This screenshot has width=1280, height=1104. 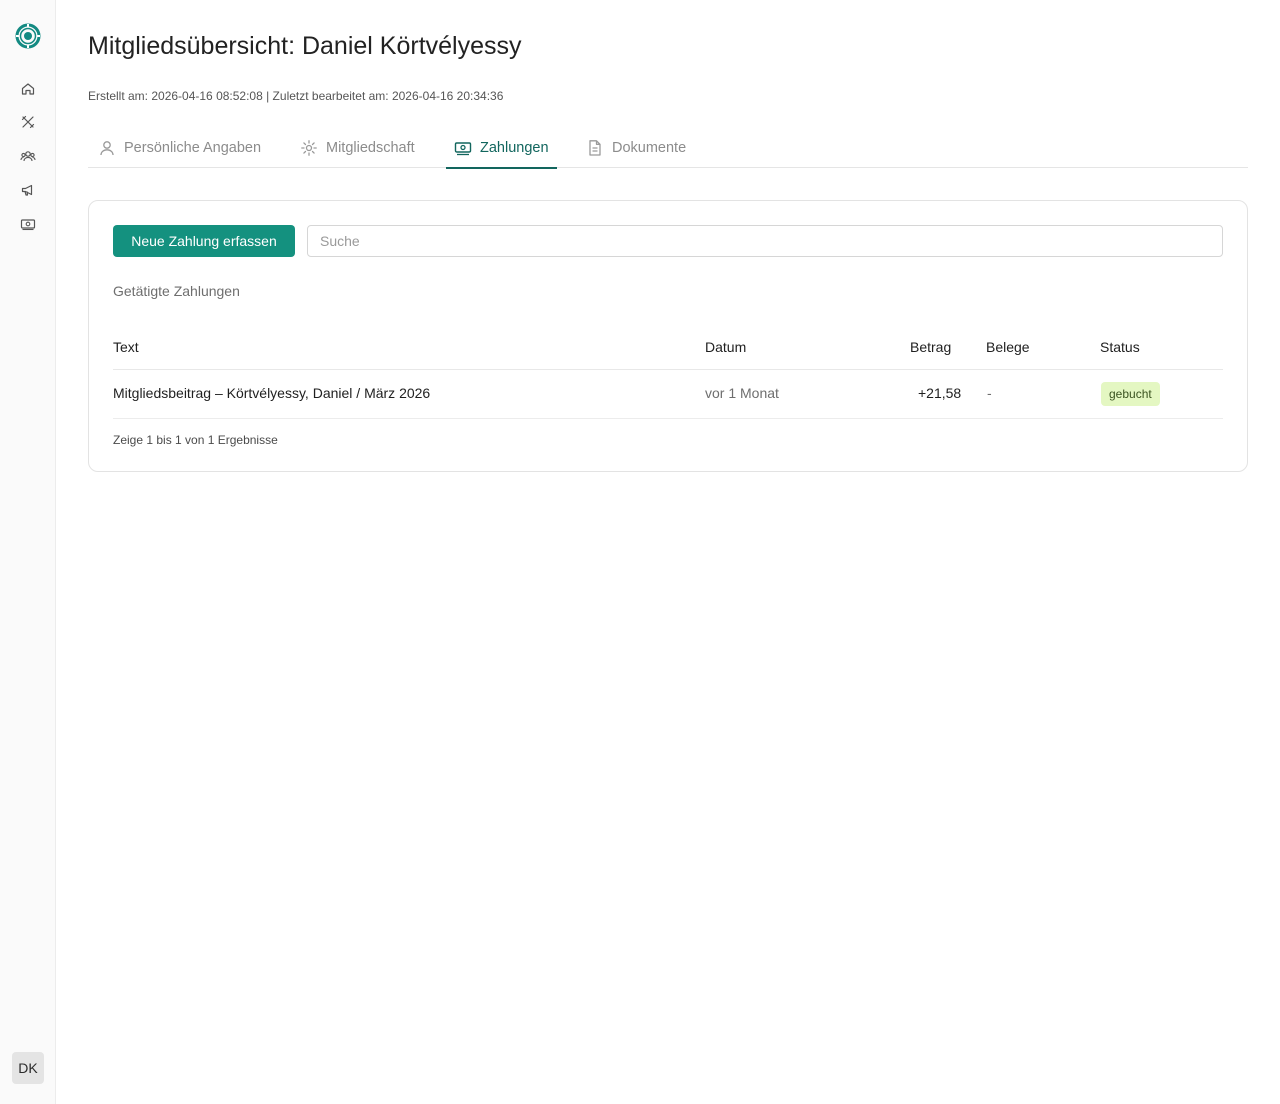 I want to click on section-label: Getätigte Zahlungen, so click(x=176, y=291).